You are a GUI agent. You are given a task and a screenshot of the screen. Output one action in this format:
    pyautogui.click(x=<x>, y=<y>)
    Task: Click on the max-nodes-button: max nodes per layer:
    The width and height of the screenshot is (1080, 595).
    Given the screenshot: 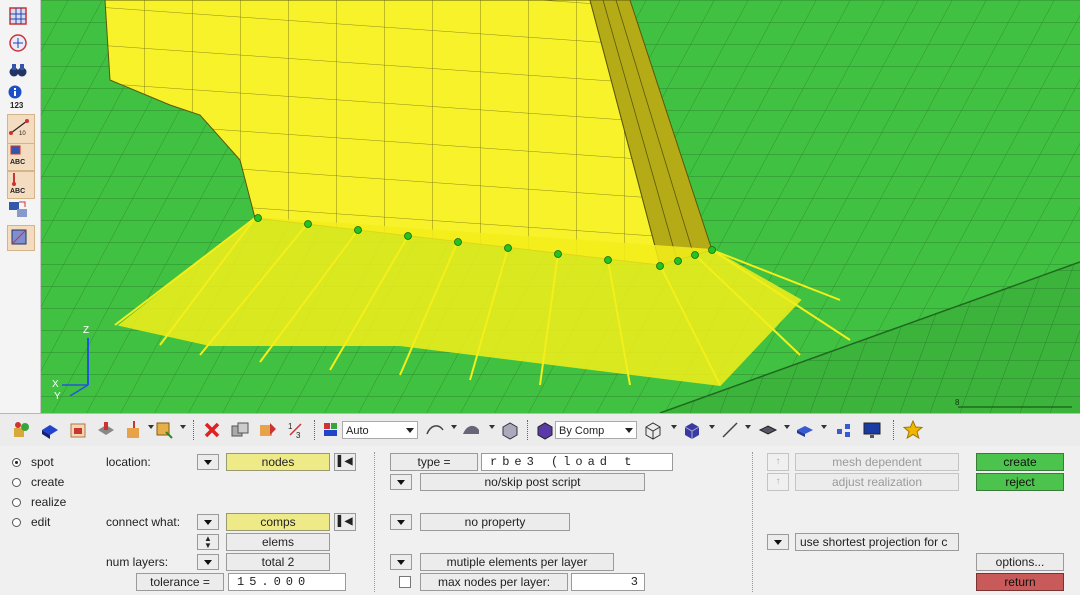 What is the action you would take?
    pyautogui.click(x=494, y=582)
    